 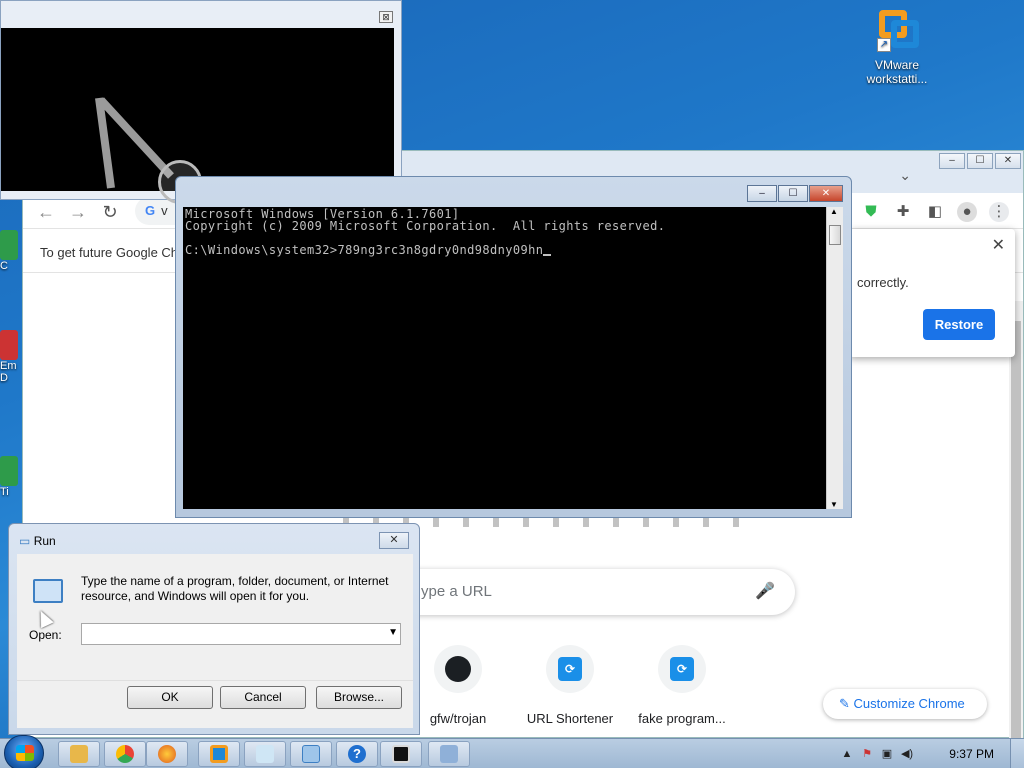 What do you see at coordinates (884, 45) in the screenshot?
I see `shortcut-arrow-icon: ↗` at bounding box center [884, 45].